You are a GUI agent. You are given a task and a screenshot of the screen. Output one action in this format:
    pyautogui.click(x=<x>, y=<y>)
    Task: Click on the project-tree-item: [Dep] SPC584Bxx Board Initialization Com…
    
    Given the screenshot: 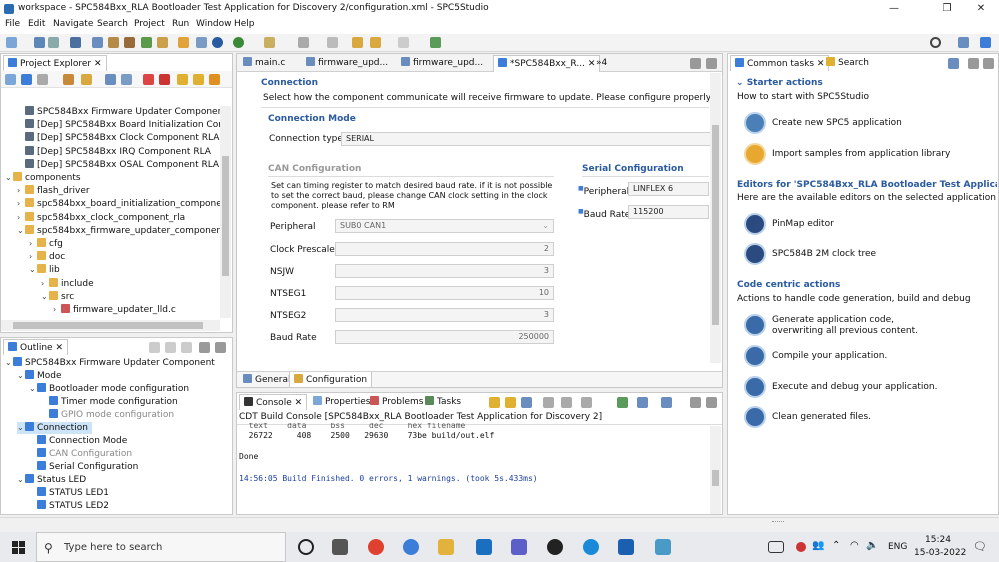 What is the action you would take?
    pyautogui.click(x=119, y=125)
    